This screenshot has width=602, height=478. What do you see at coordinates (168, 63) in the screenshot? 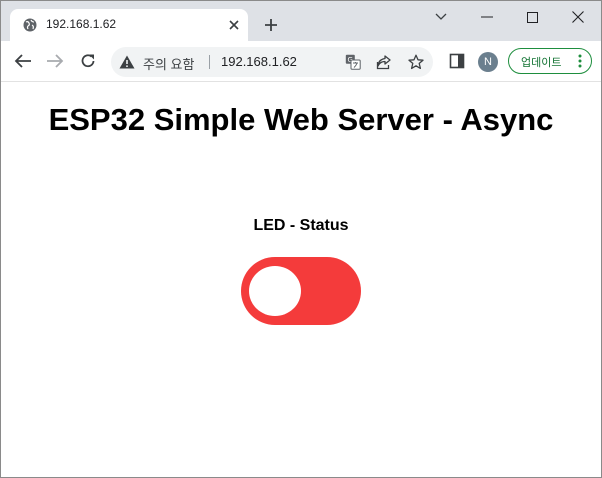
I see `security-status-label: 주의 요함` at bounding box center [168, 63].